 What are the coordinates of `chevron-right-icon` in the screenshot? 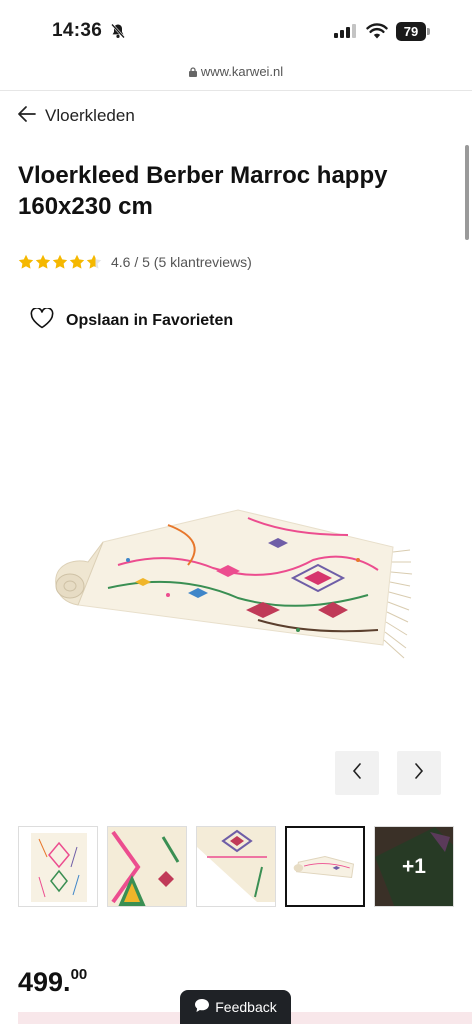 It's located at (419, 773).